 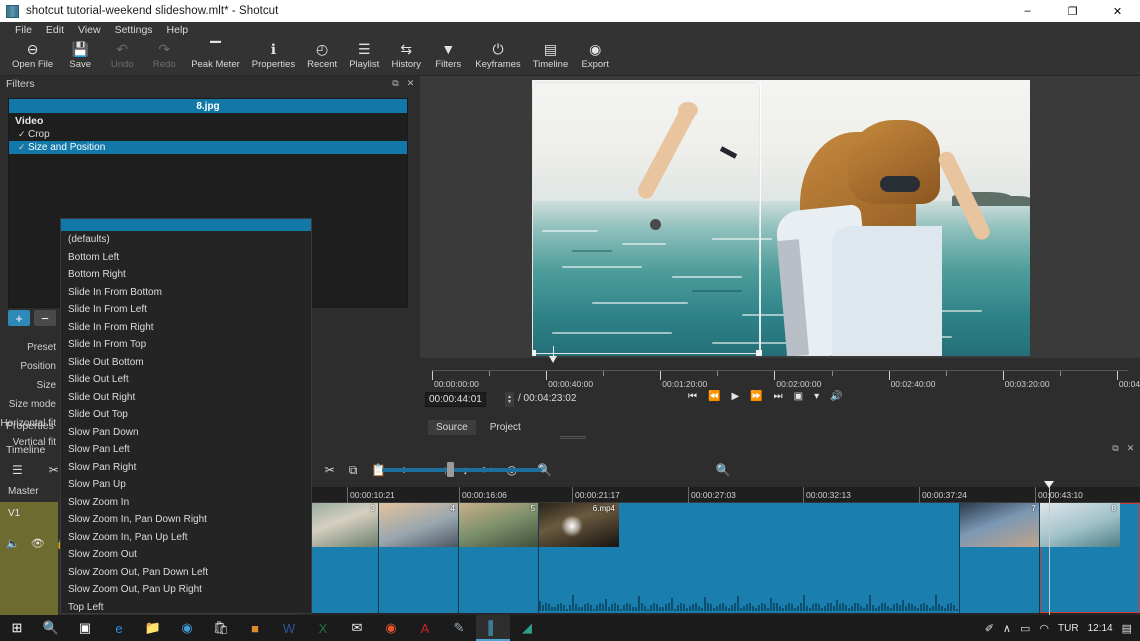 What do you see at coordinates (19, 318) in the screenshot?
I see `add-filter-button: +` at bounding box center [19, 318].